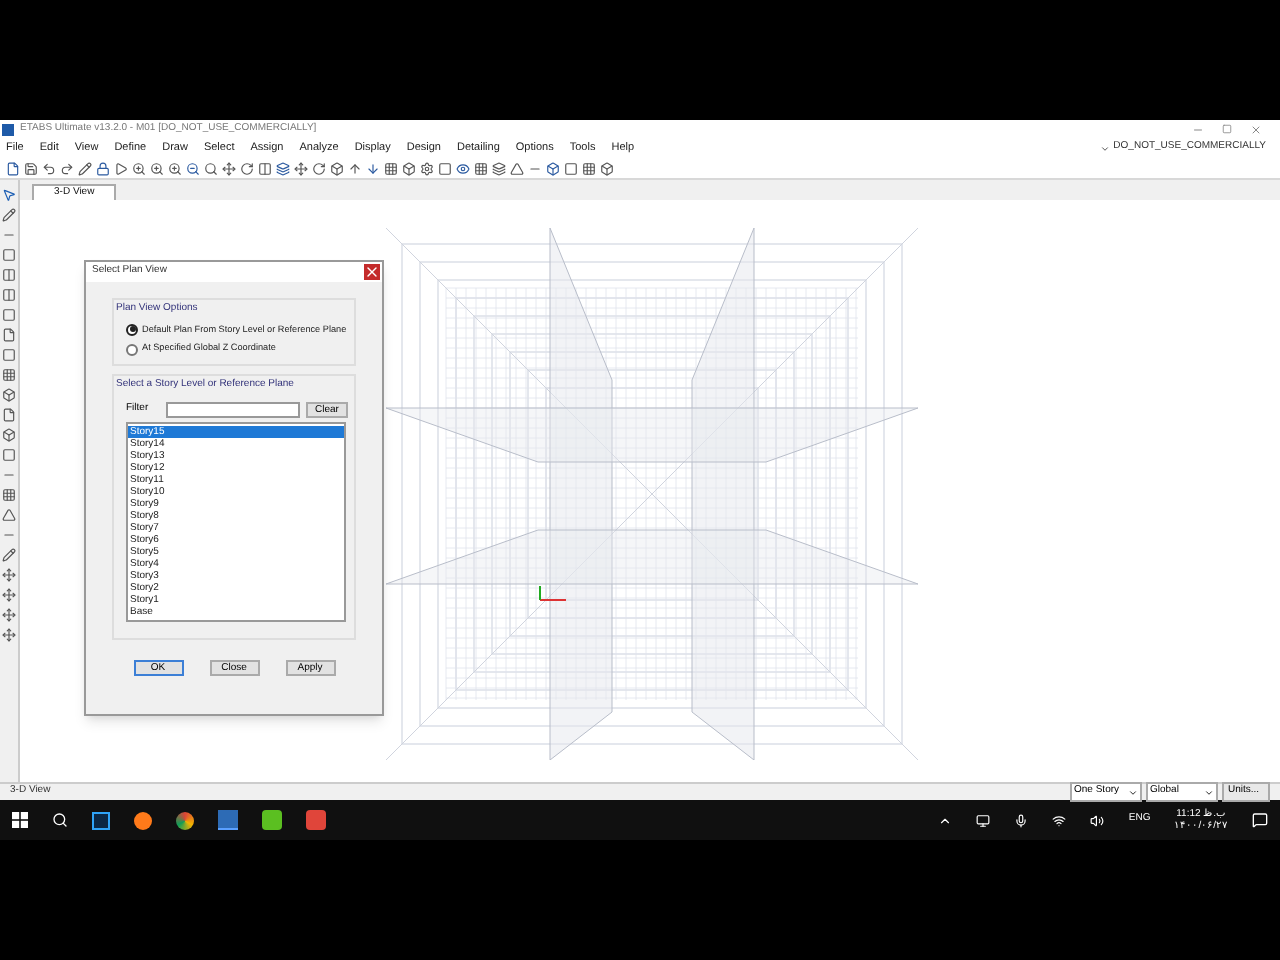 This screenshot has width=1280, height=960. Describe the element at coordinates (983, 820) in the screenshot. I see `display-icon` at that location.